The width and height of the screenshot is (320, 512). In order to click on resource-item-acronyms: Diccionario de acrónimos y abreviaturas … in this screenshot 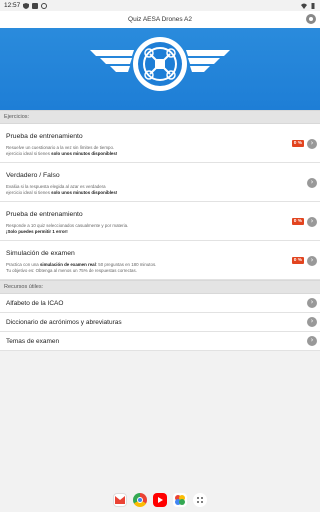, I will do `click(160, 322)`.